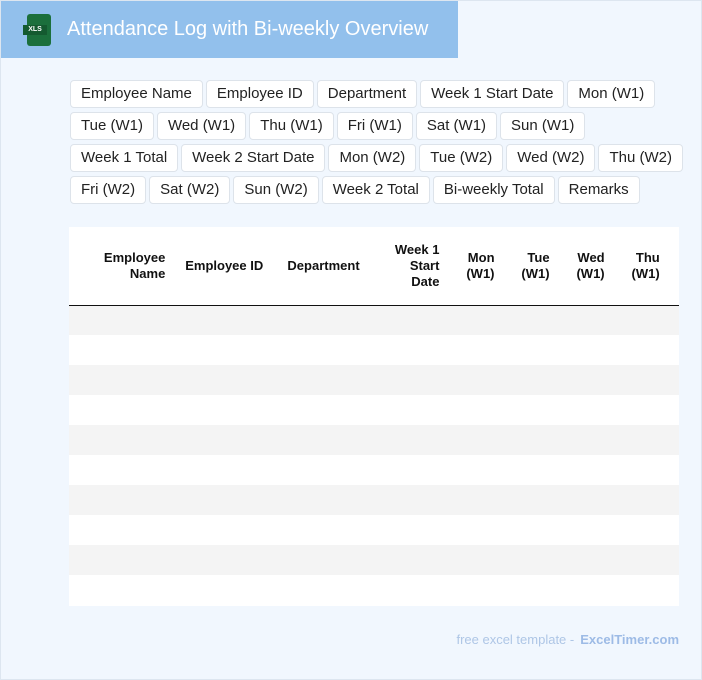 This screenshot has height=680, width=702. What do you see at coordinates (492, 94) in the screenshot?
I see `column-chip: Week 1 Start Date` at bounding box center [492, 94].